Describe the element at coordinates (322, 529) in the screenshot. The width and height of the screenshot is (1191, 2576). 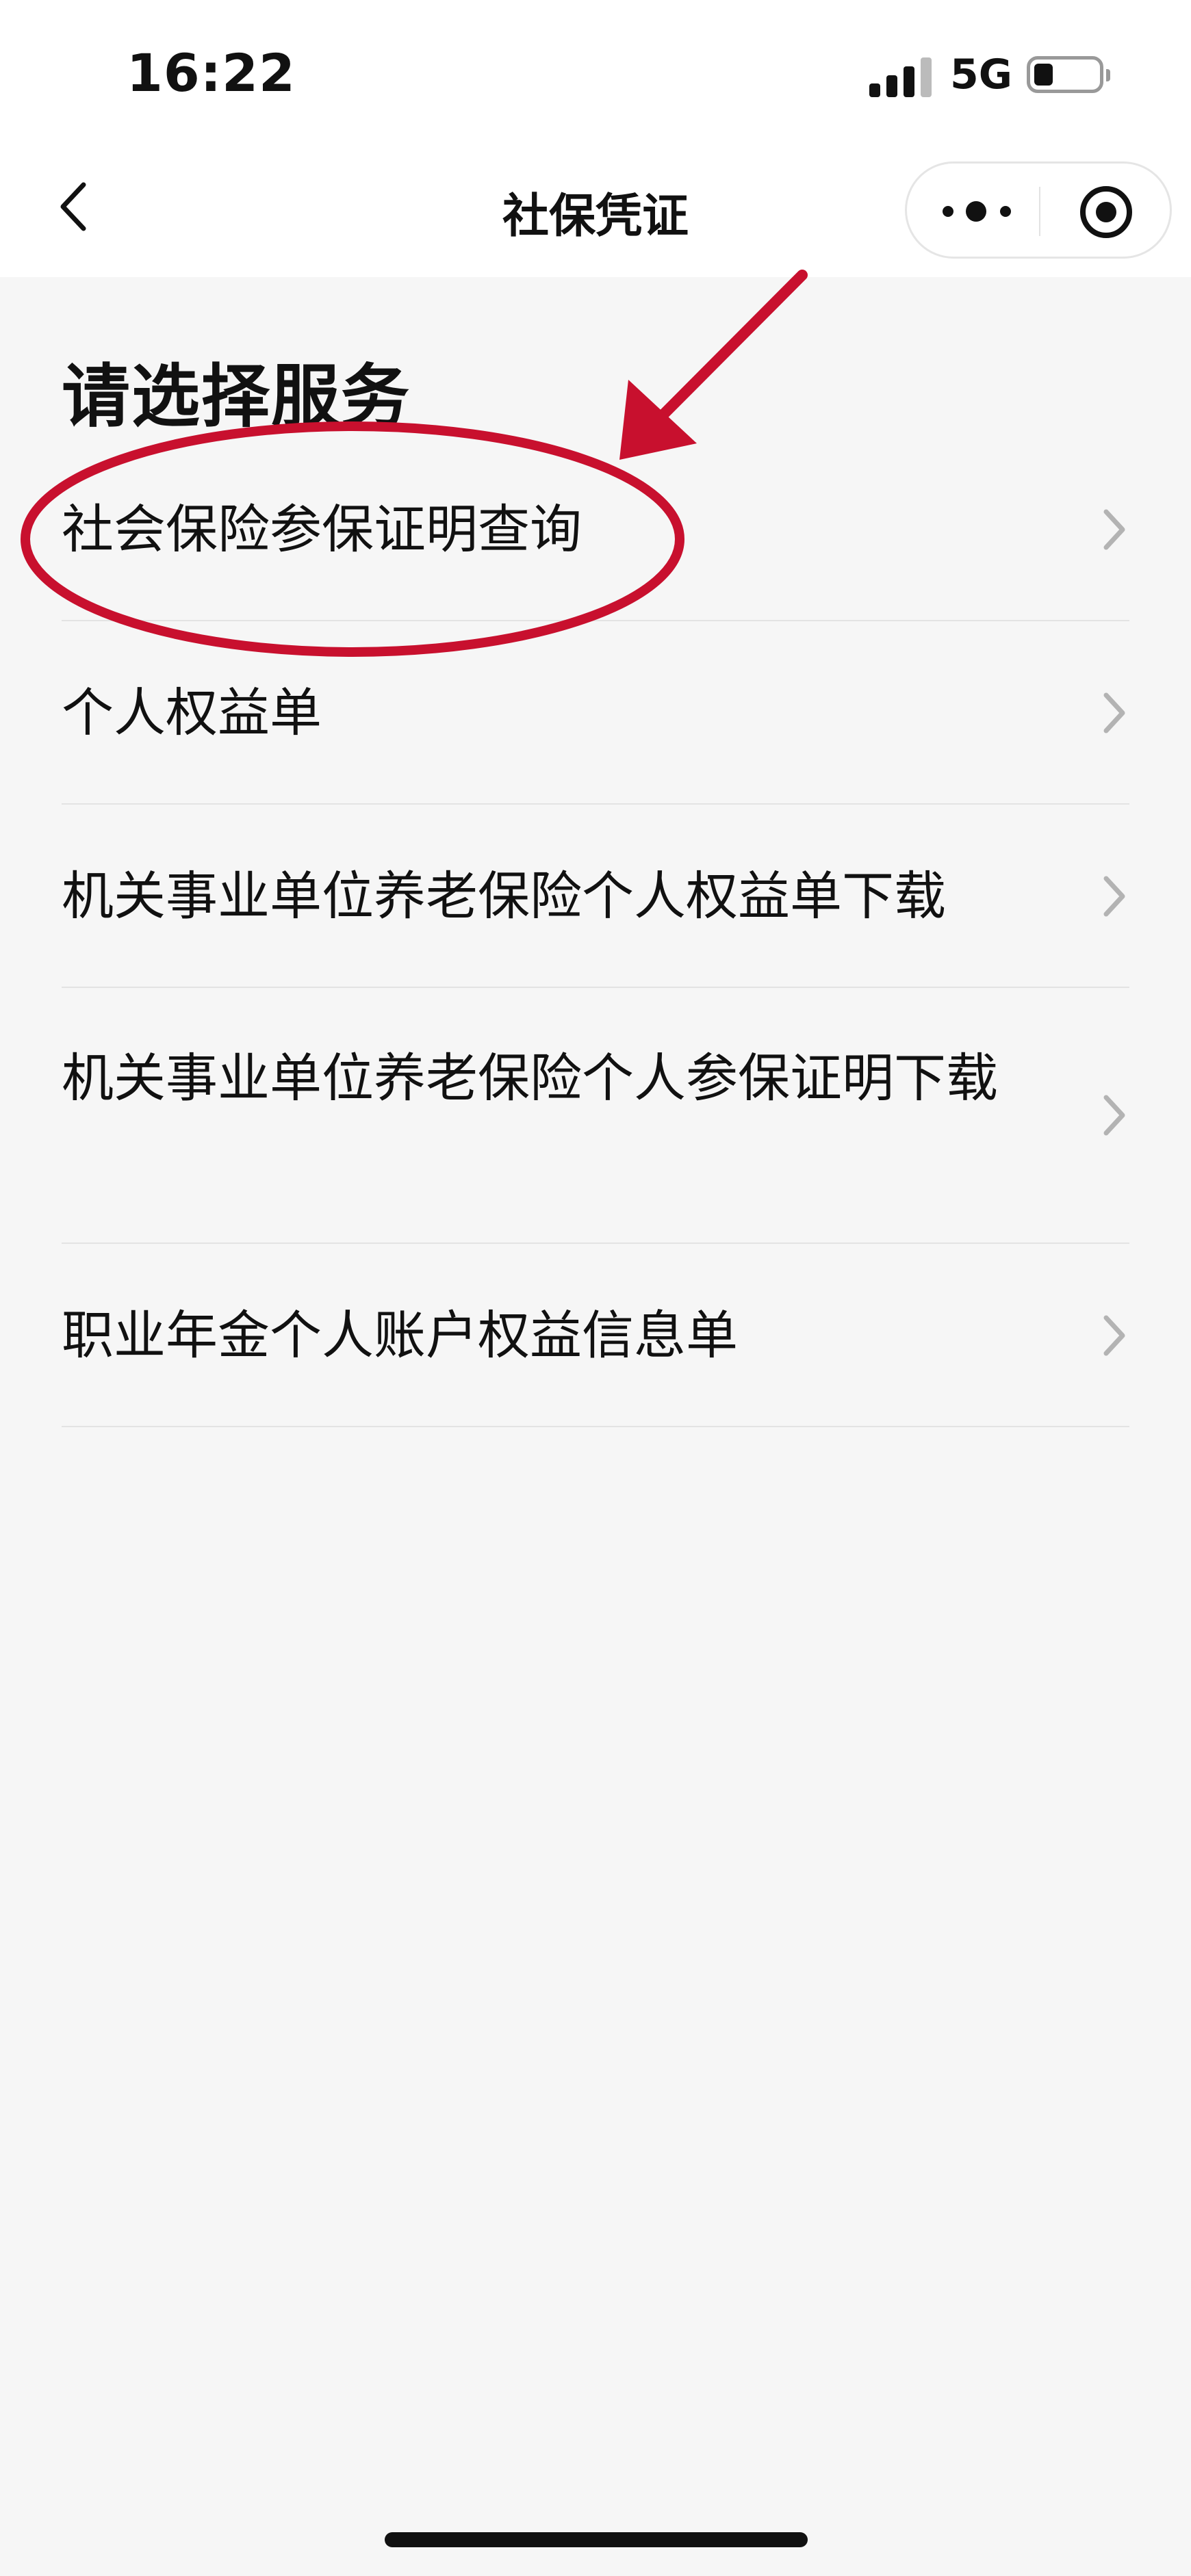
I see `service-label: 社会保险参保证明查询` at that location.